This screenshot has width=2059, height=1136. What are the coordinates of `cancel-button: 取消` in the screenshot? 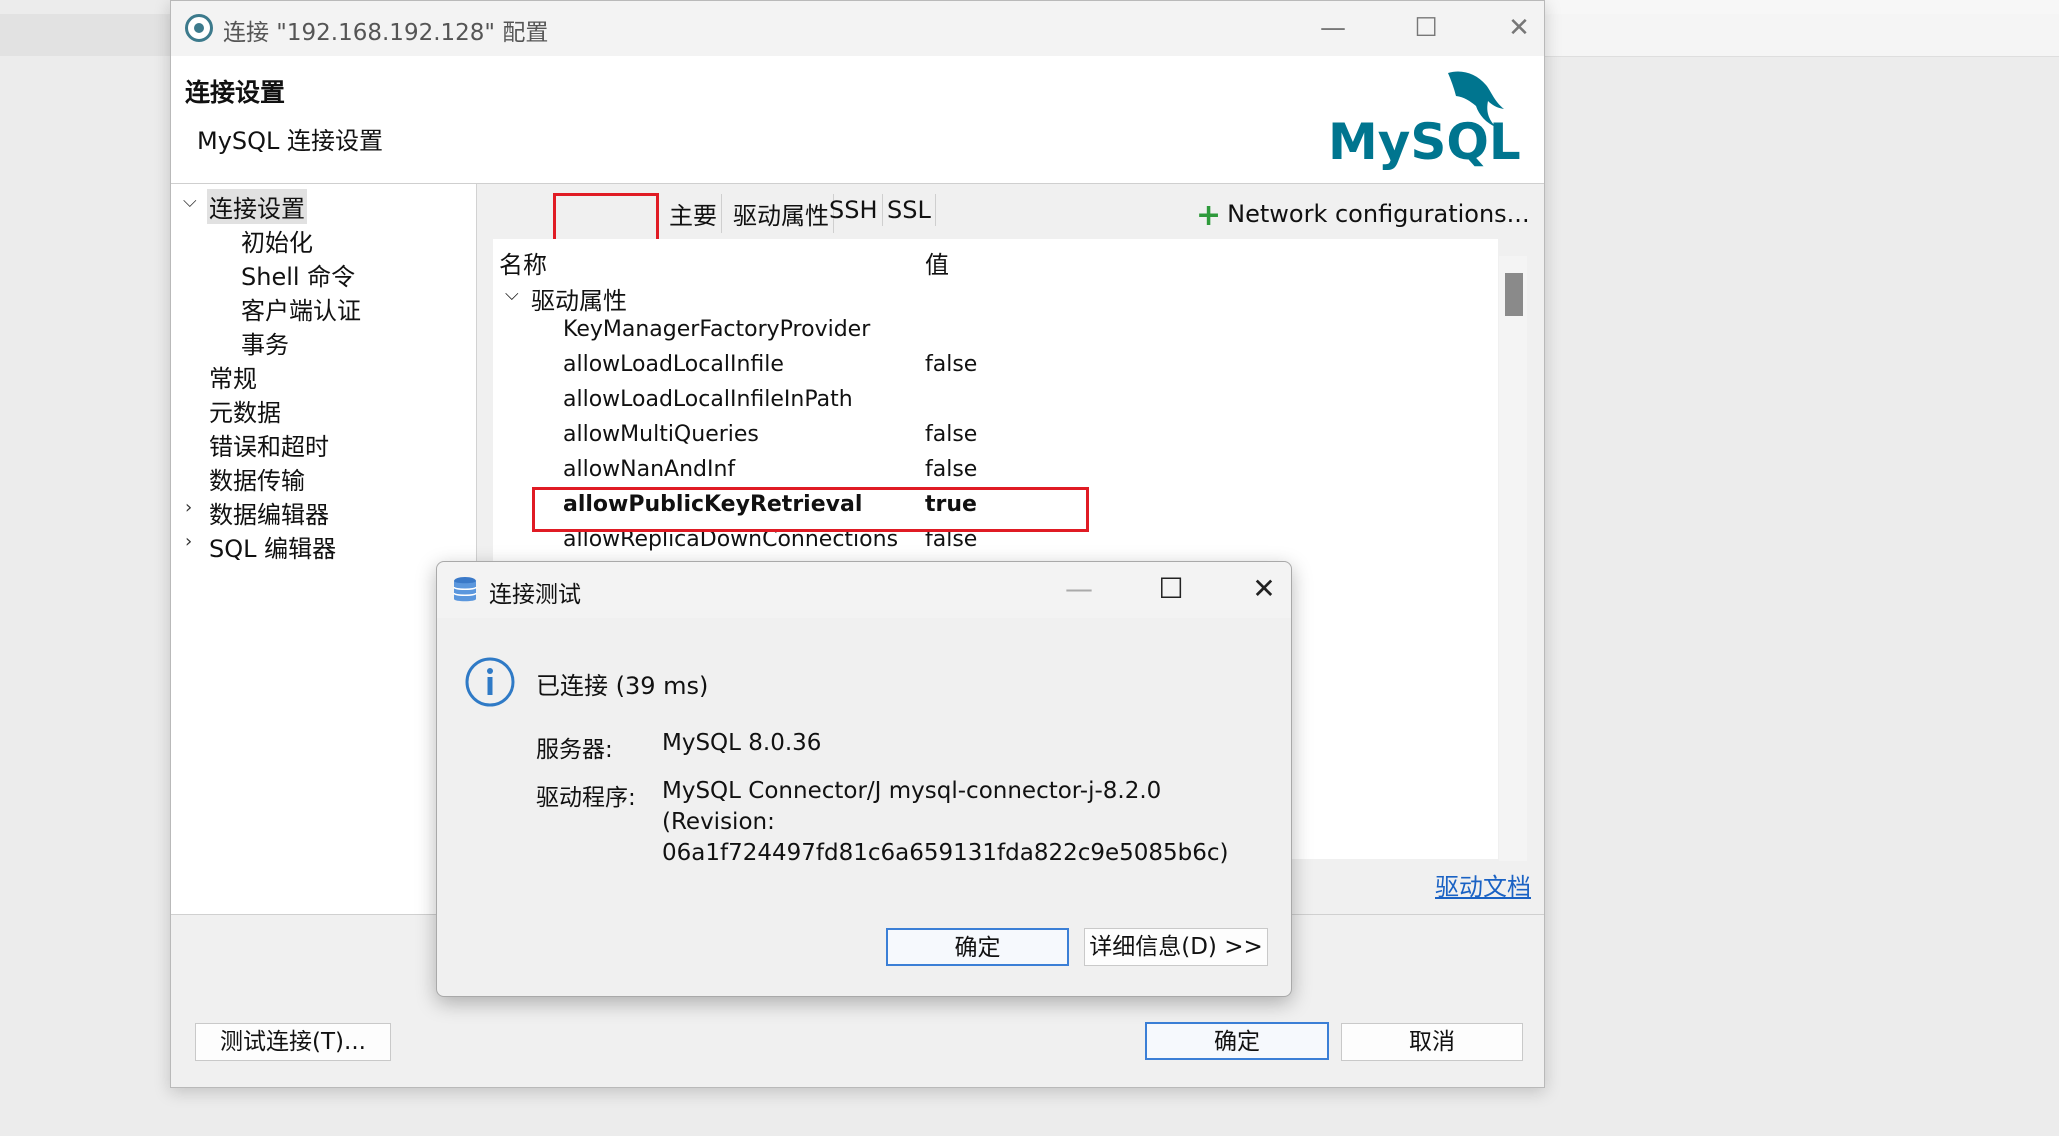 It's located at (1432, 1042).